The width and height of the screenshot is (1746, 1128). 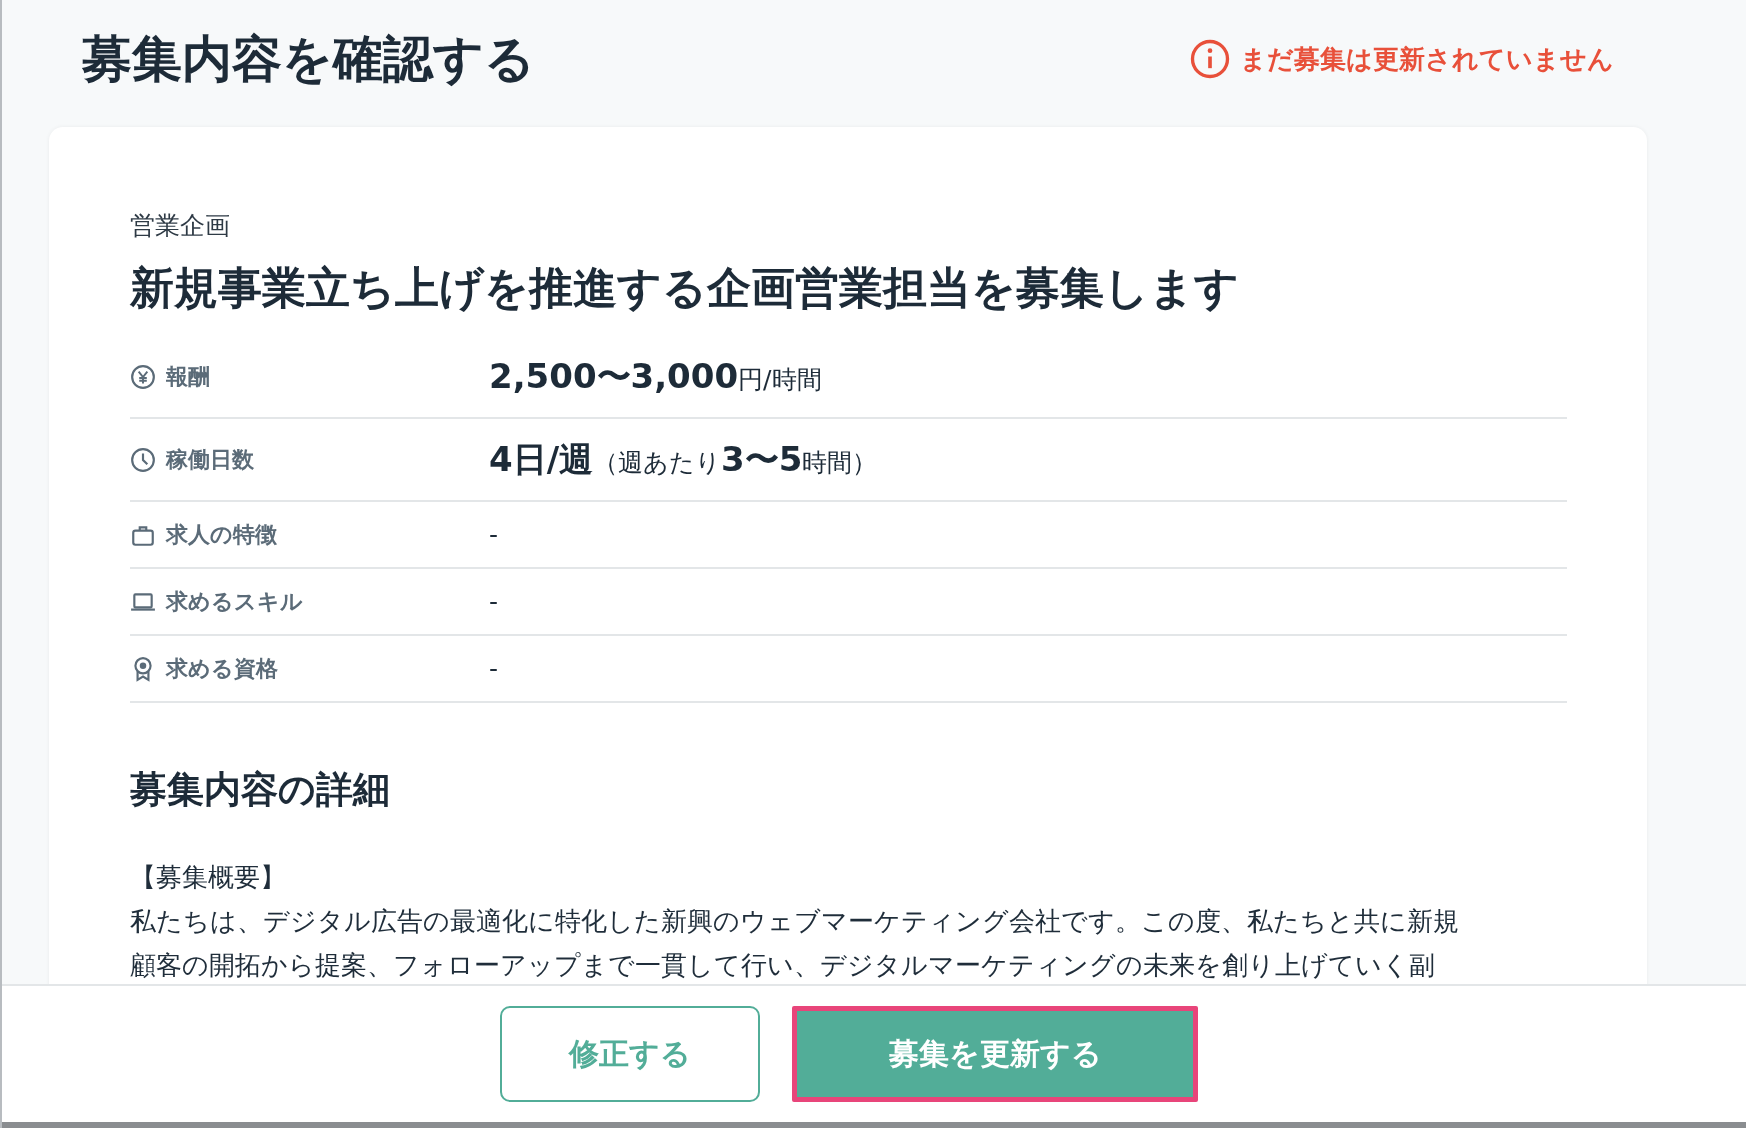 I want to click on section-subheading: 【募集概要】, so click(x=208, y=878).